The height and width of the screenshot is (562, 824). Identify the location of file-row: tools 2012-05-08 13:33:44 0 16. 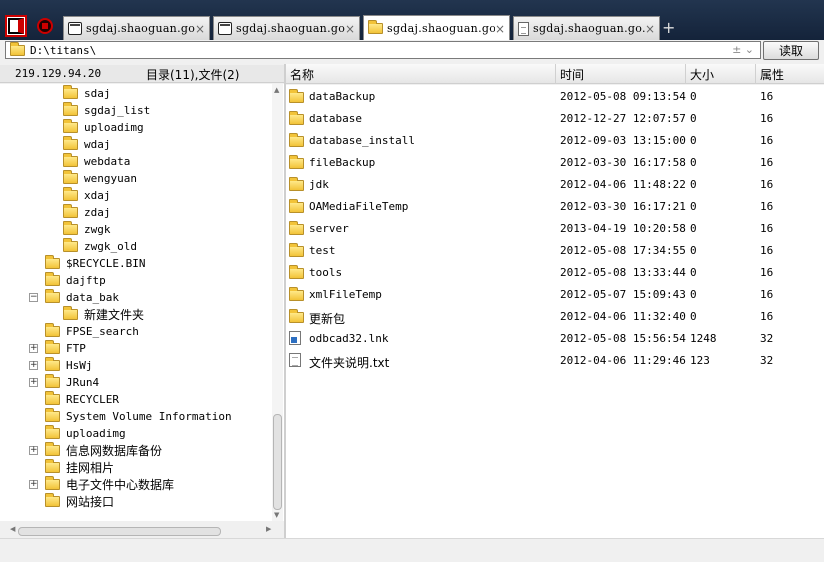
(555, 273).